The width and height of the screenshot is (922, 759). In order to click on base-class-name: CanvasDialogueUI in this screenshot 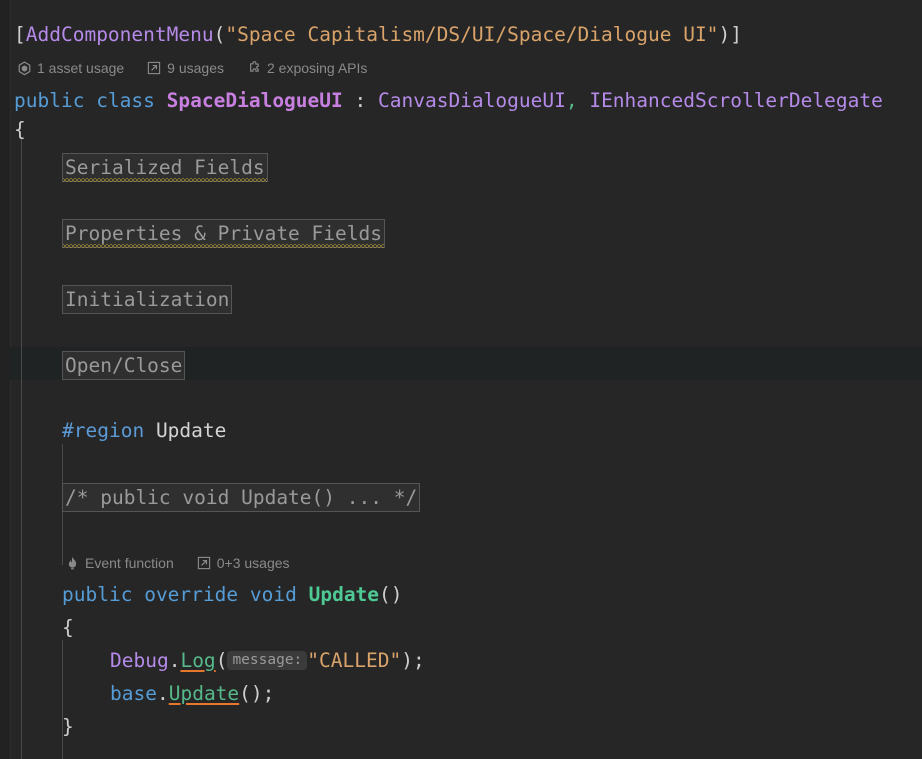, I will do `click(472, 100)`.